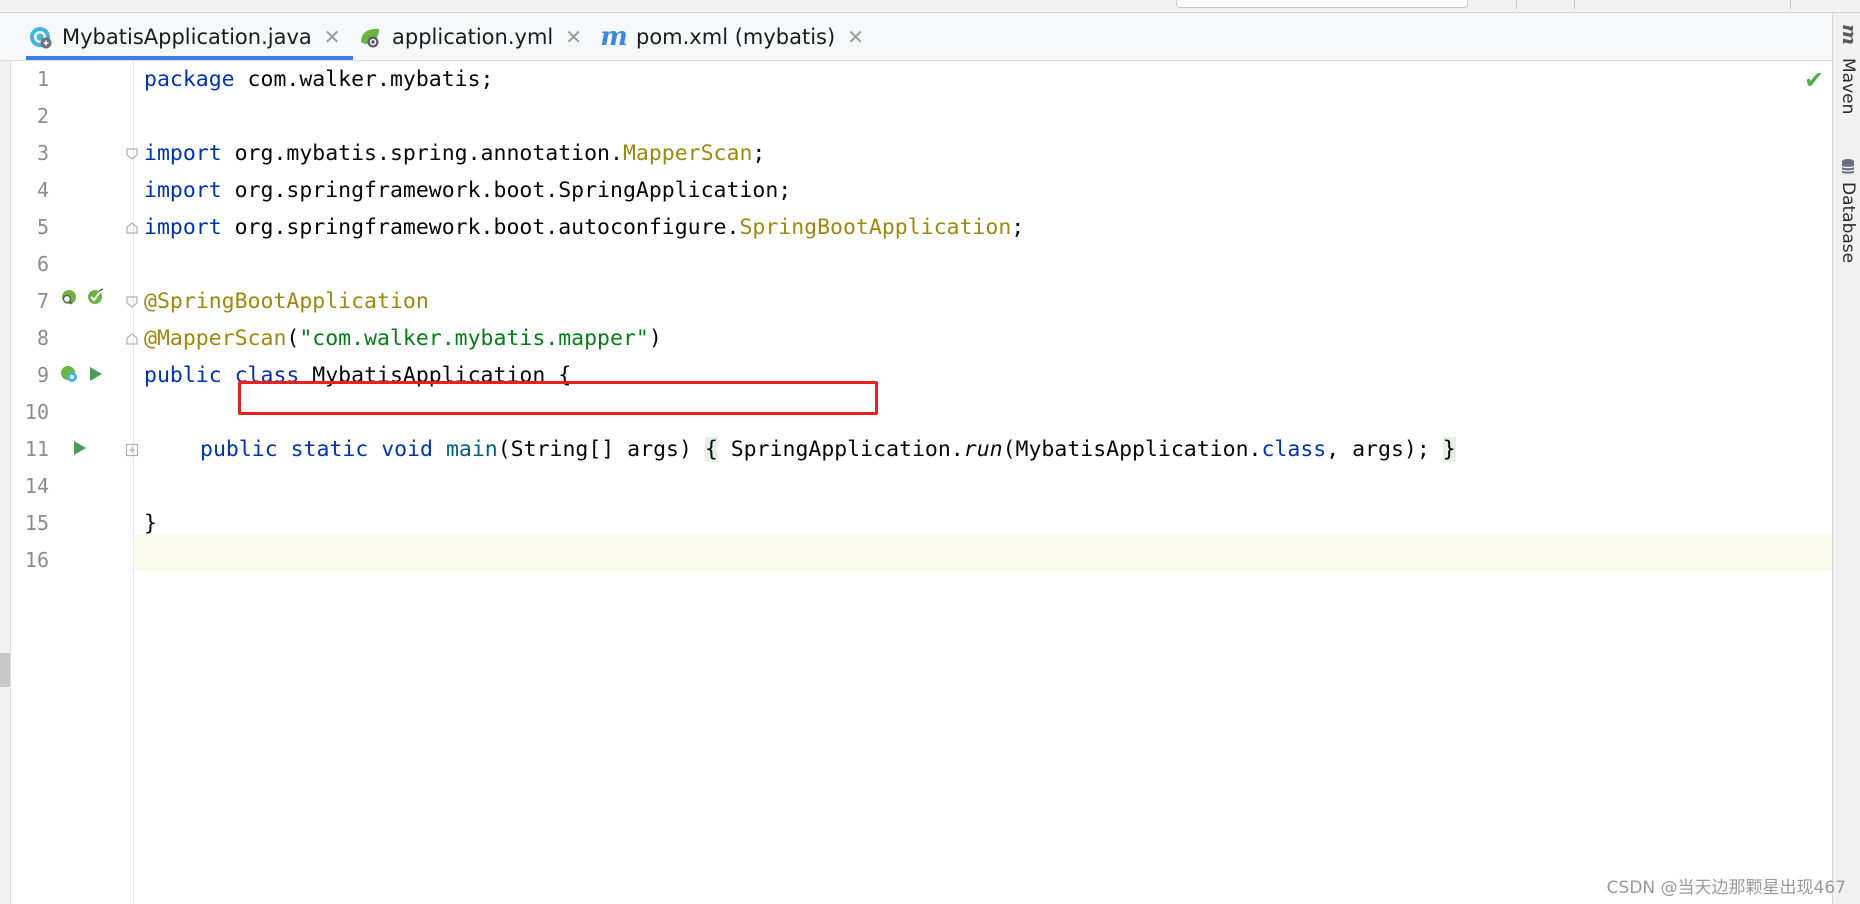 The width and height of the screenshot is (1860, 904). I want to click on code-token: "com.walker.mybatis.mapper", so click(474, 338).